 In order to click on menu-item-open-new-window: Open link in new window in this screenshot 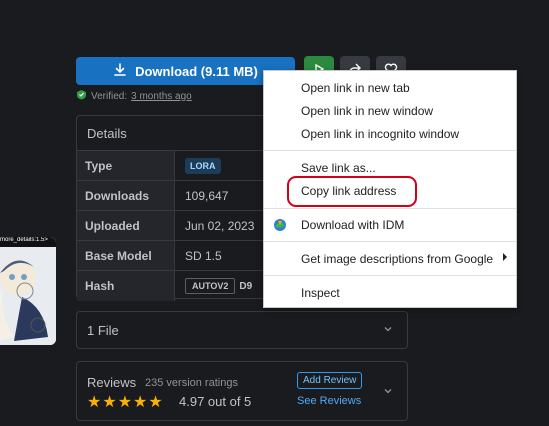, I will do `click(367, 111)`.